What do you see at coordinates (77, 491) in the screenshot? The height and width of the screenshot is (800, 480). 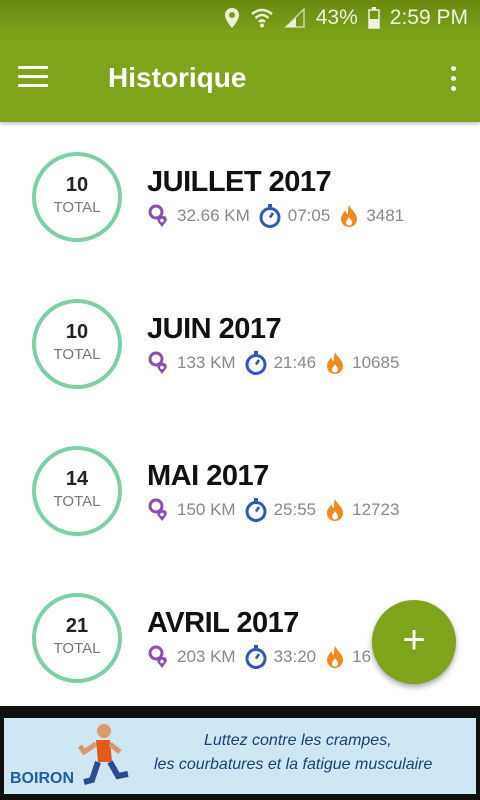 I see `session-count-ring: 14 TOTAL` at bounding box center [77, 491].